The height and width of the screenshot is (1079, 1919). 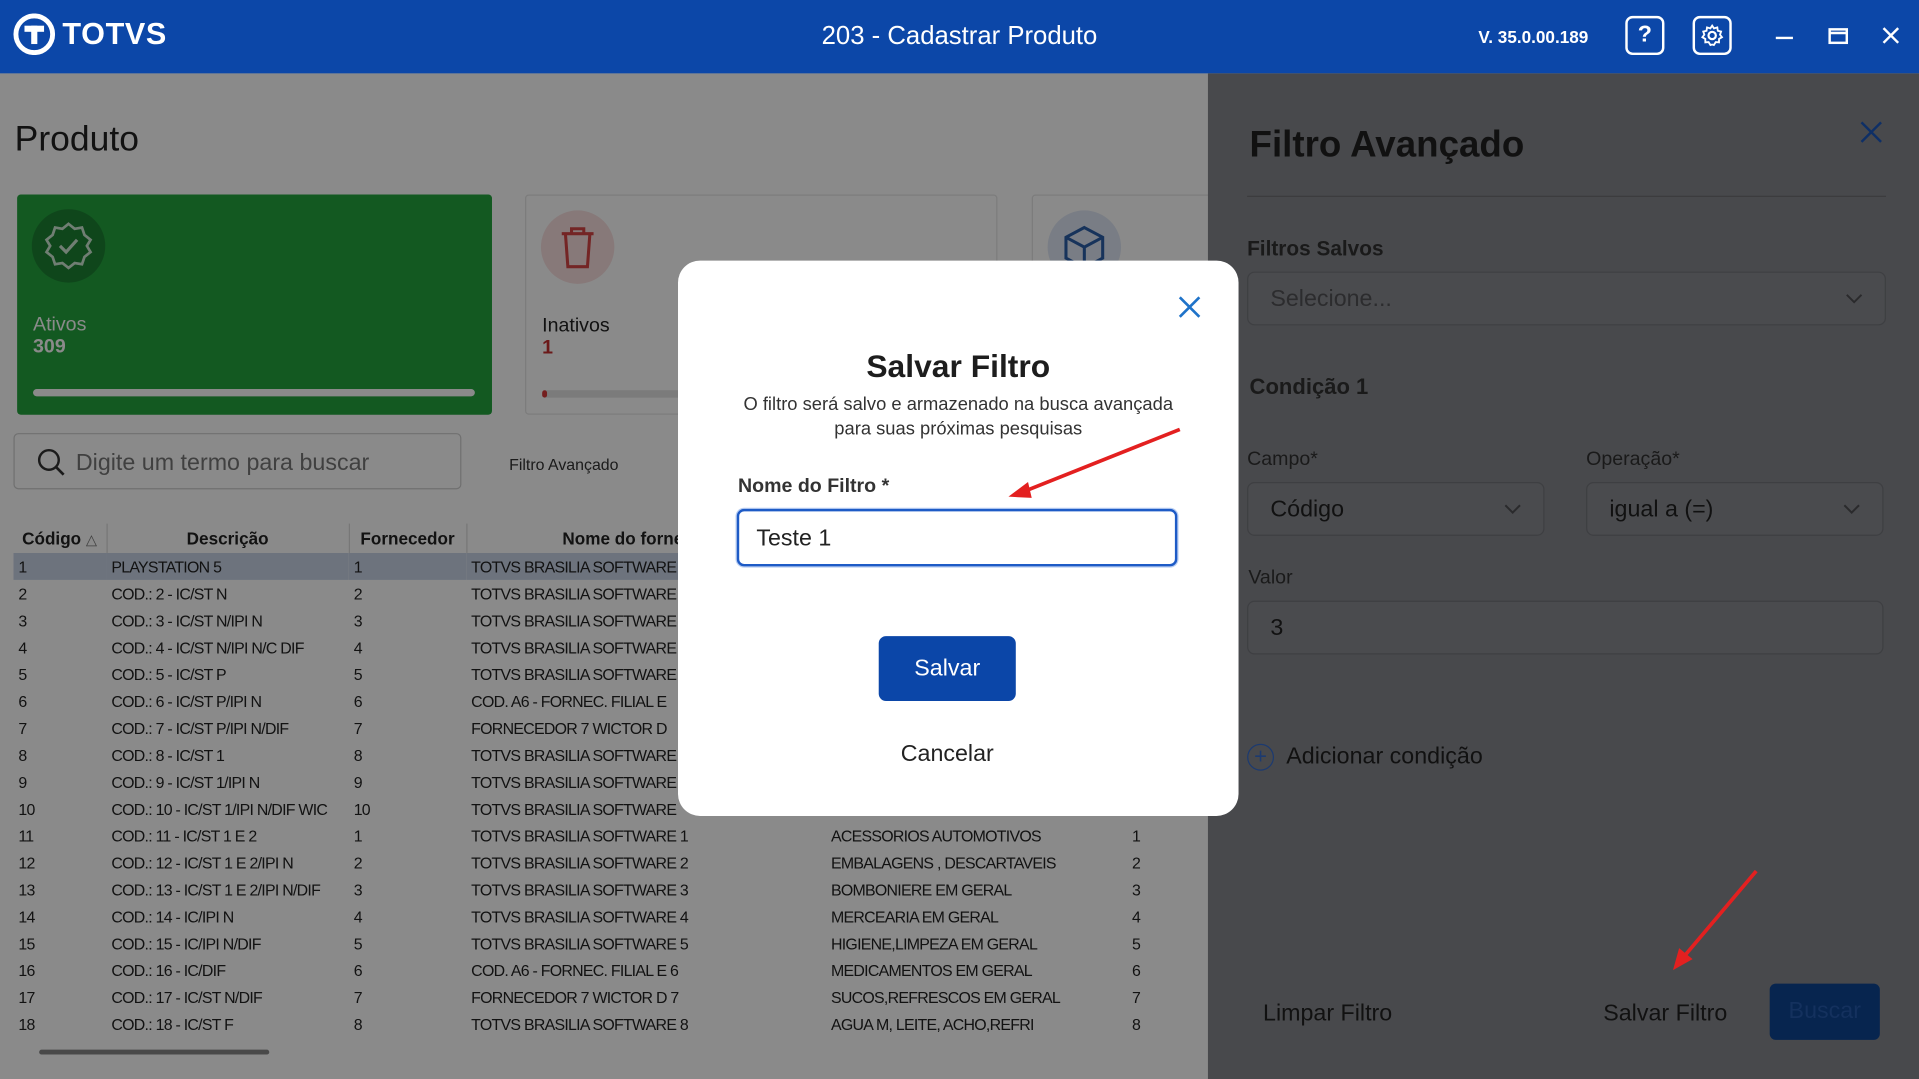 What do you see at coordinates (1094, 462) in the screenshot?
I see `annotation-arrow-name-field` at bounding box center [1094, 462].